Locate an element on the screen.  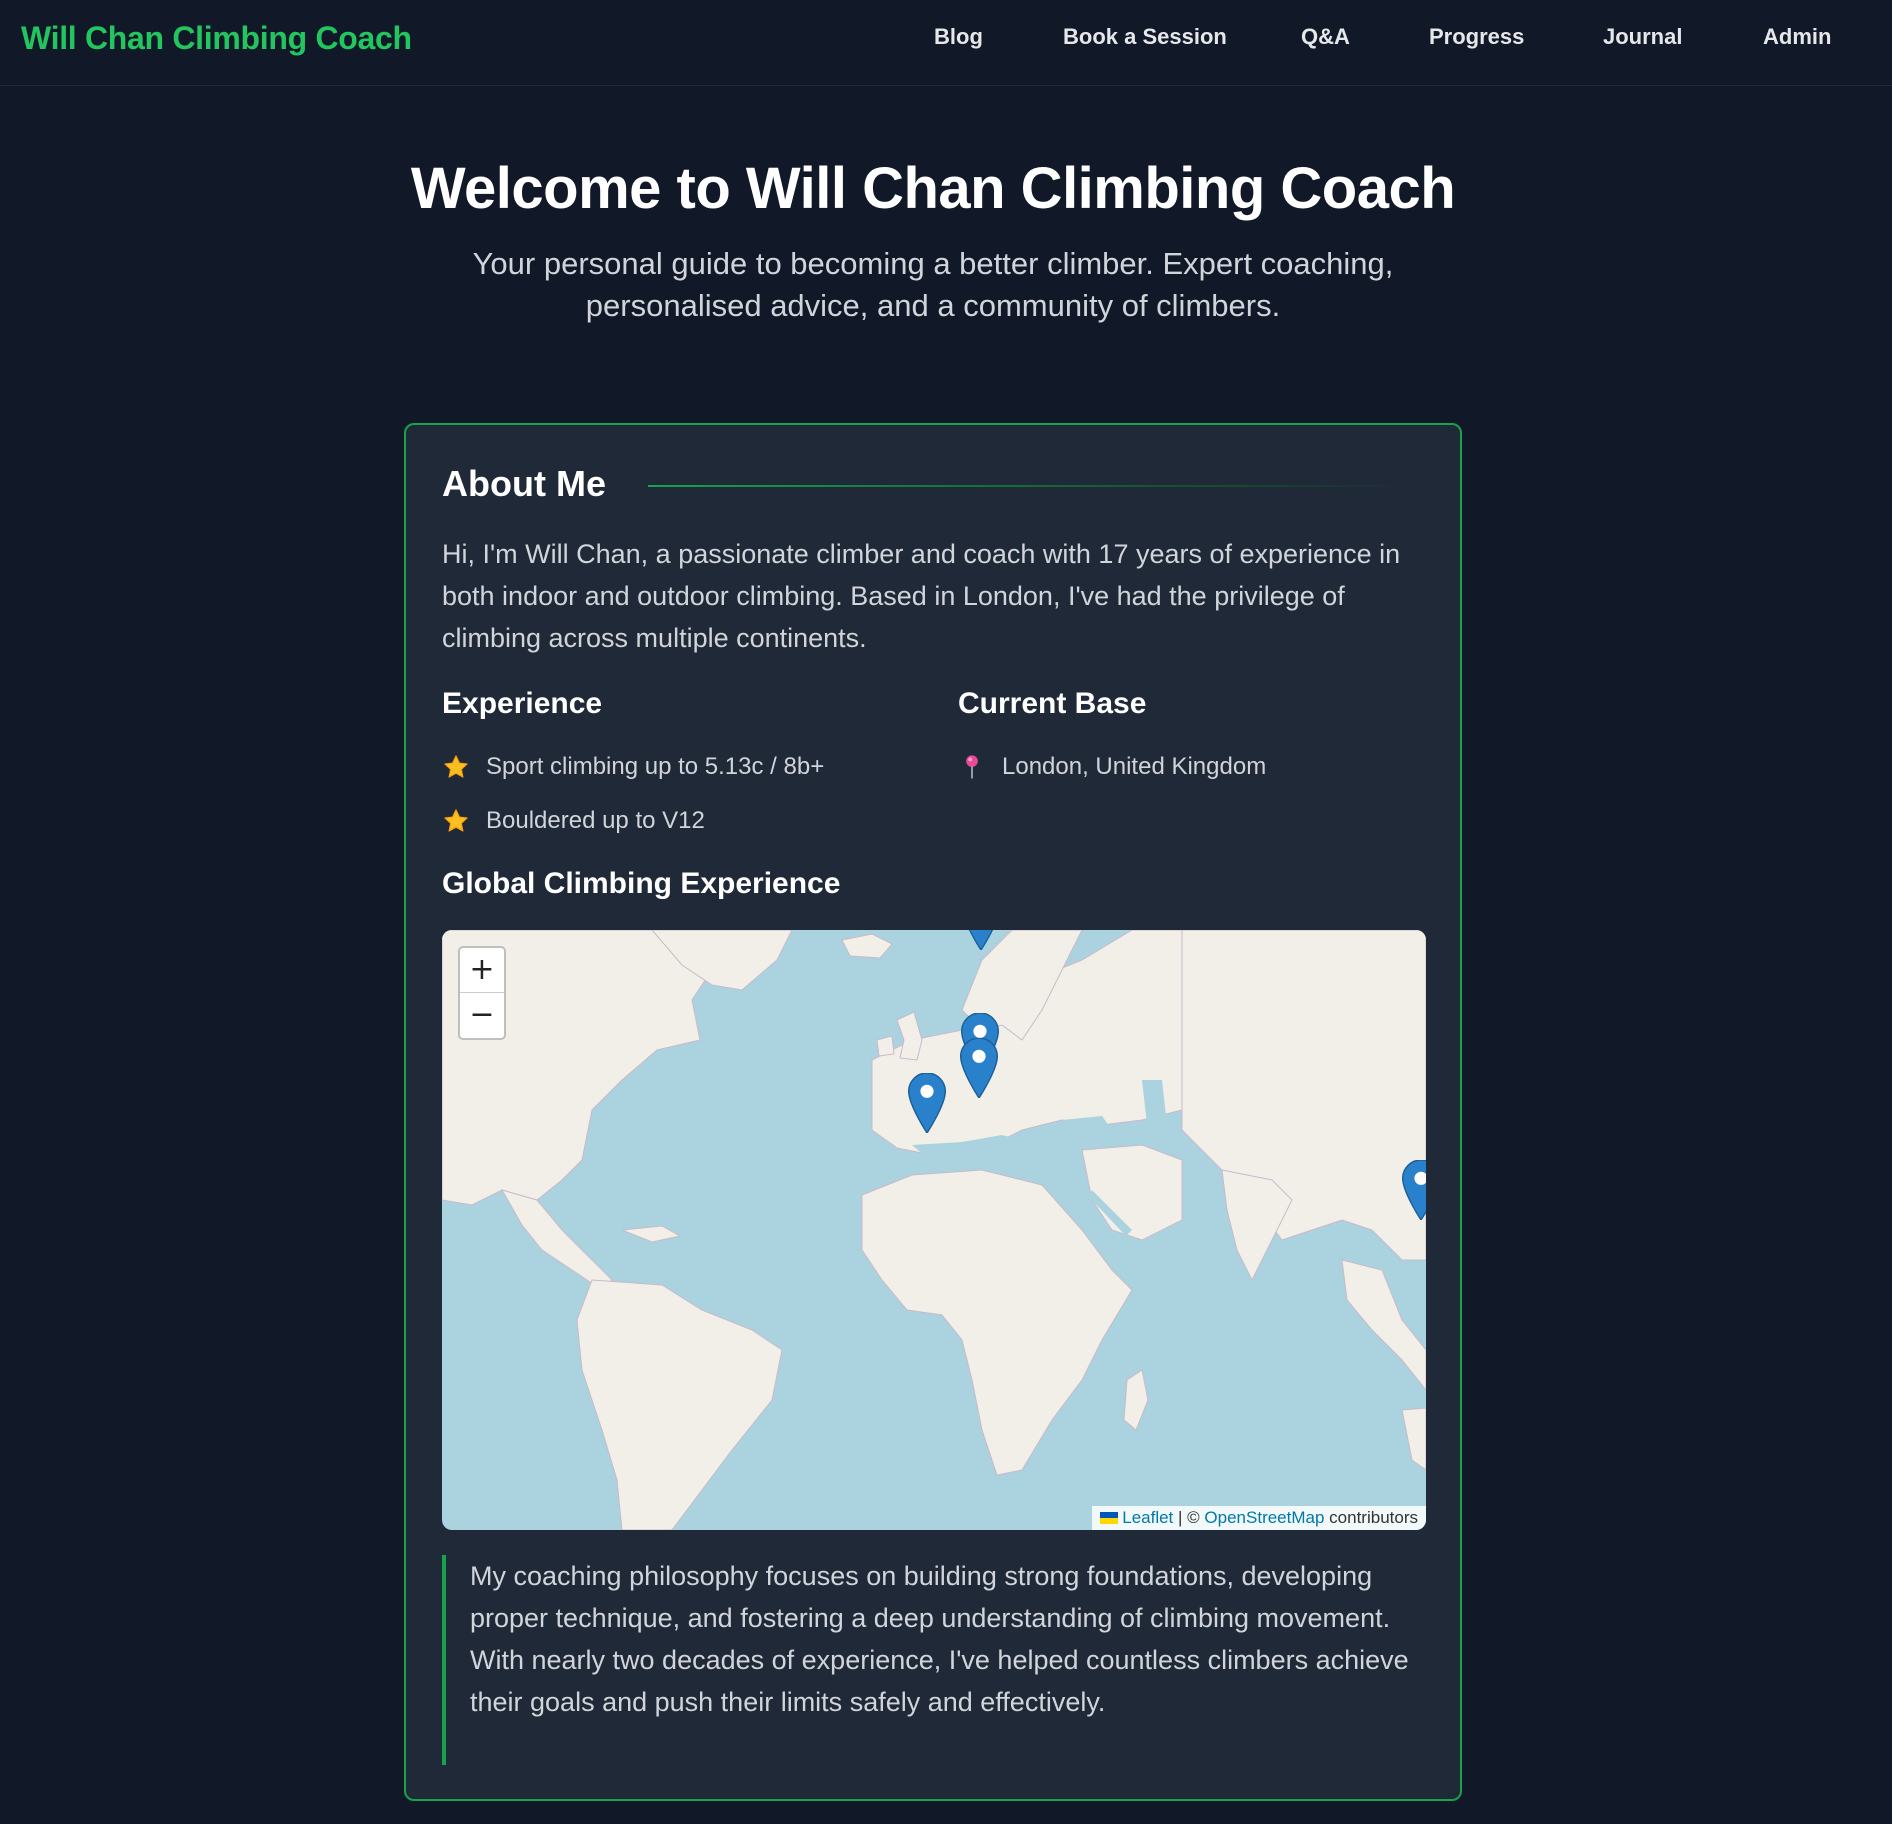
list-item-text: Bouldered up to V12 is located at coordinates (595, 820).